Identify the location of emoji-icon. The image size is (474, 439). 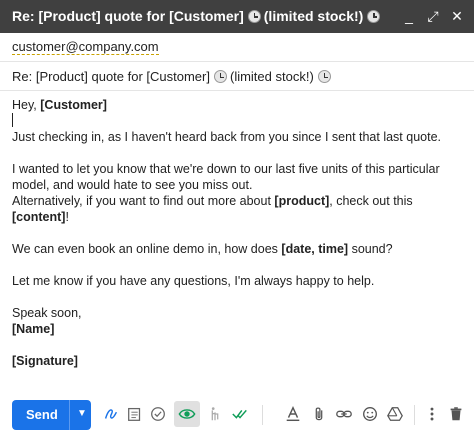
(370, 414).